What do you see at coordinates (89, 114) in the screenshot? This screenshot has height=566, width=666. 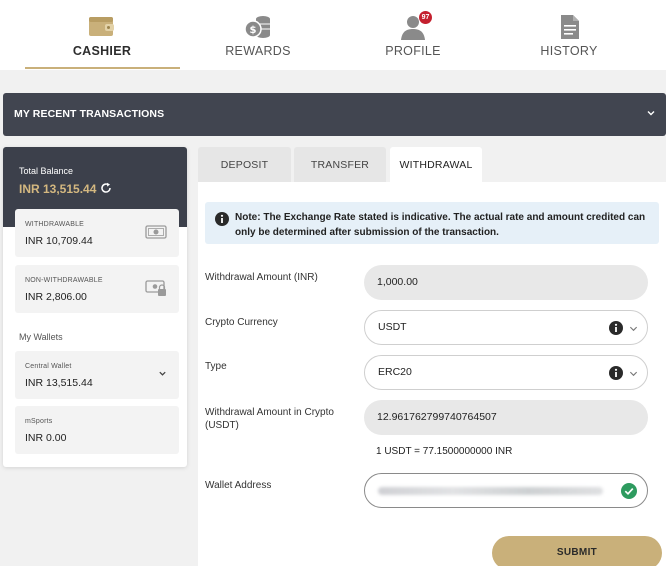 I see `recent-transactions-title: MY RECENT TRANSACTIONS` at bounding box center [89, 114].